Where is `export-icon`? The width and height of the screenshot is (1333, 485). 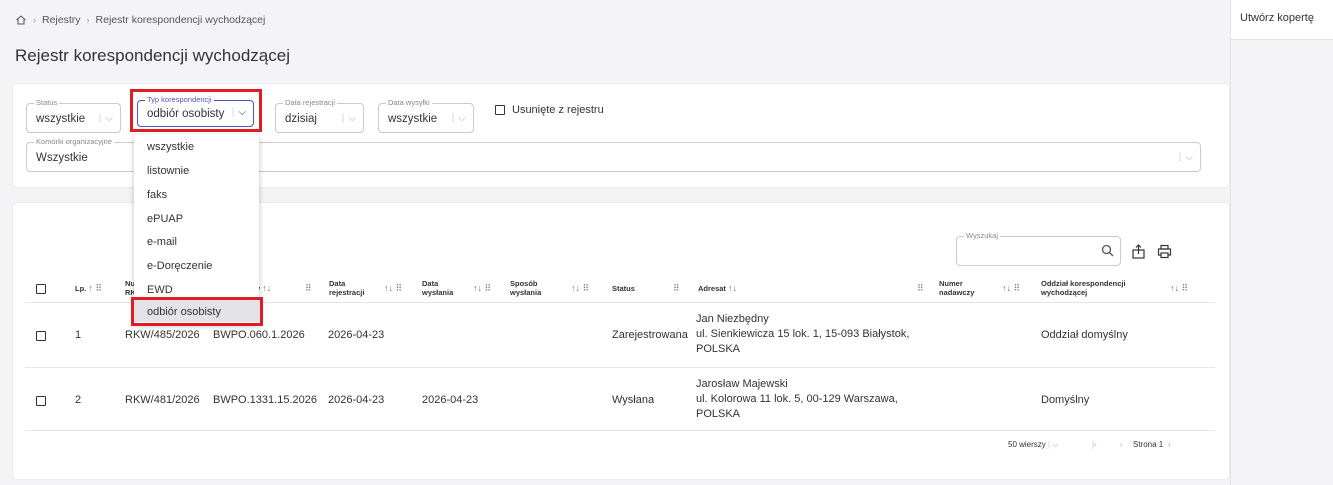
export-icon is located at coordinates (1138, 251).